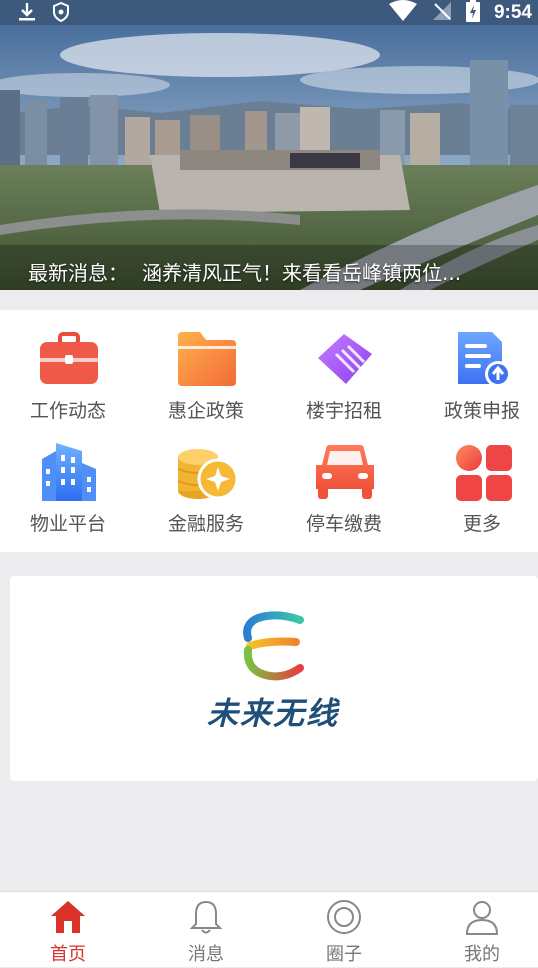 The width and height of the screenshot is (538, 968). What do you see at coordinates (67, 411) in the screenshot?
I see `service-label: 工作动态` at bounding box center [67, 411].